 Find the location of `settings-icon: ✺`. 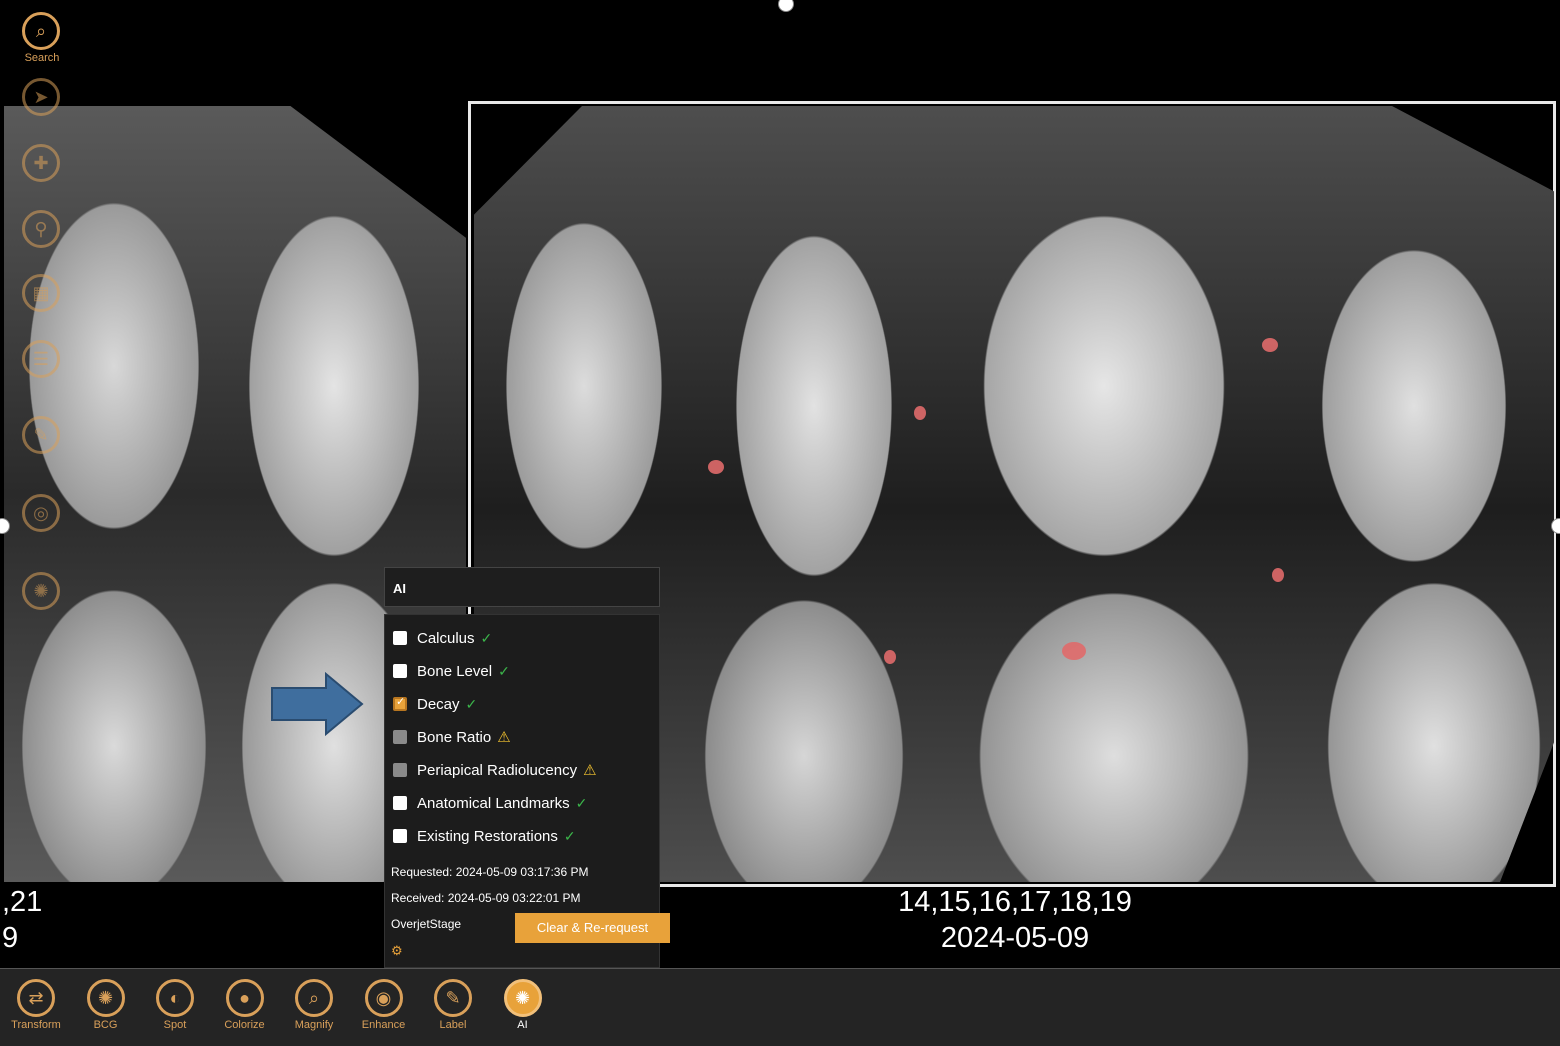

settings-icon: ✺ is located at coordinates (41, 591).